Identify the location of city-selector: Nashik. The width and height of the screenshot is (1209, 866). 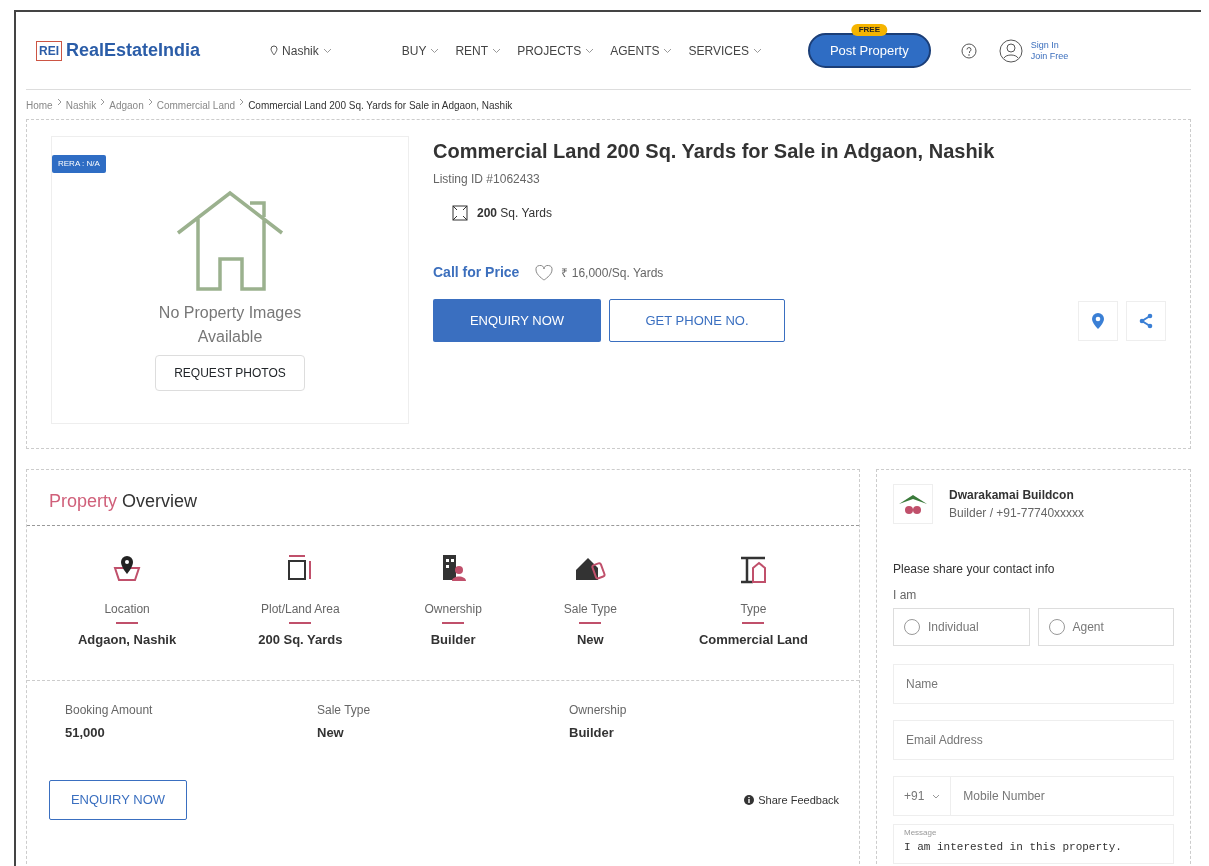
(300, 50).